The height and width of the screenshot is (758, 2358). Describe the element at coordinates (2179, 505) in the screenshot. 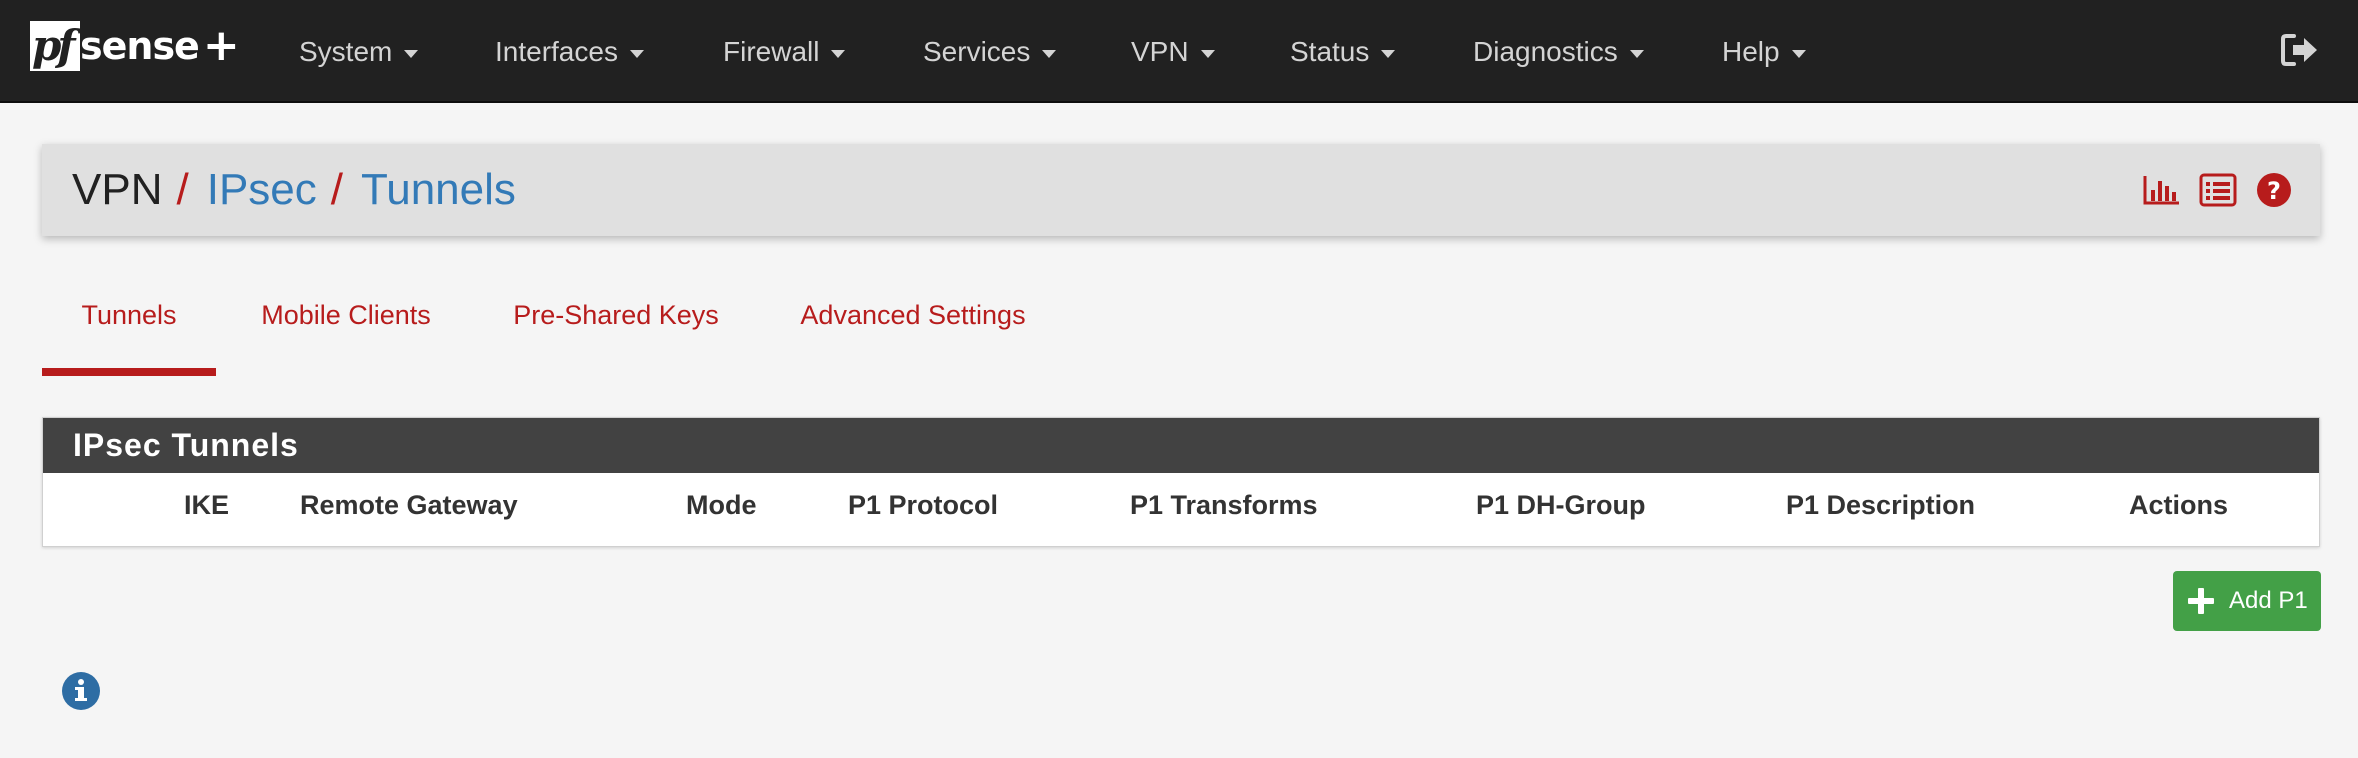

I see `column-header-actions: Actions` at that location.